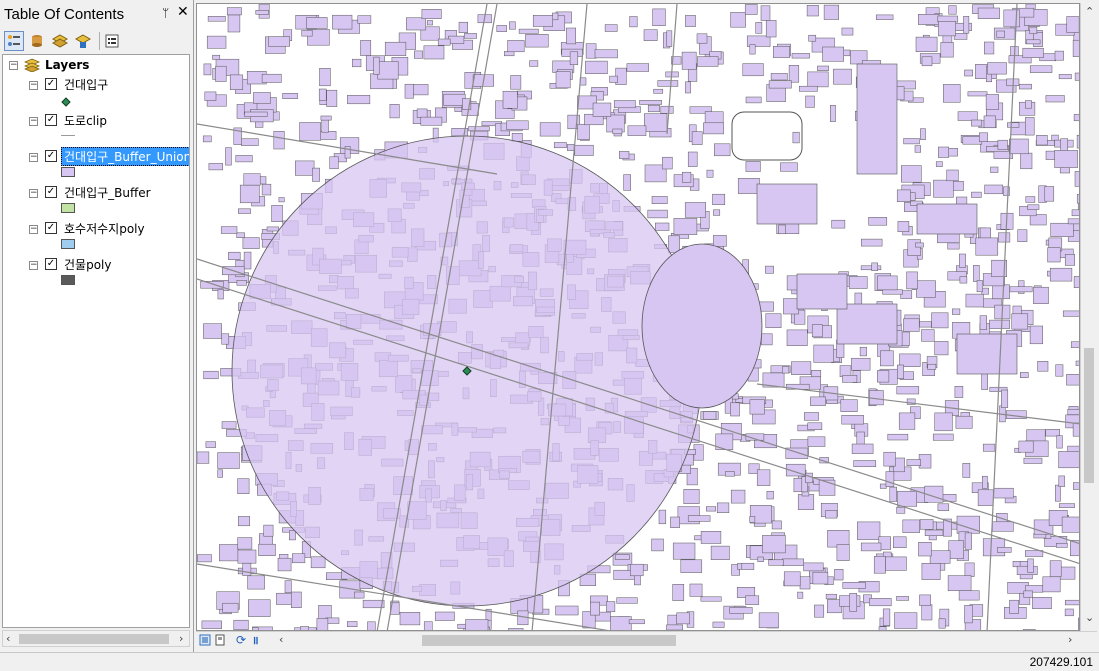 This screenshot has width=1099, height=671. Describe the element at coordinates (702, 326) in the screenshot. I see `lake-polygon` at that location.